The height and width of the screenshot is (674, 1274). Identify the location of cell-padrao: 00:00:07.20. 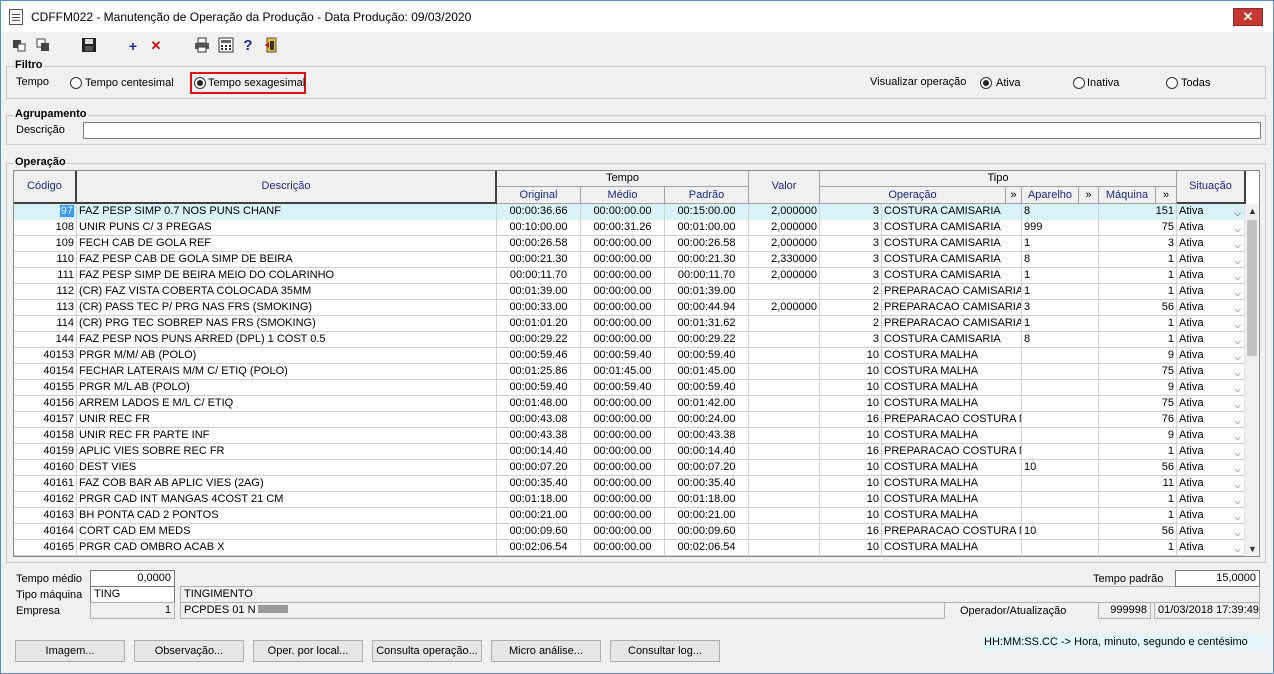
(707, 468).